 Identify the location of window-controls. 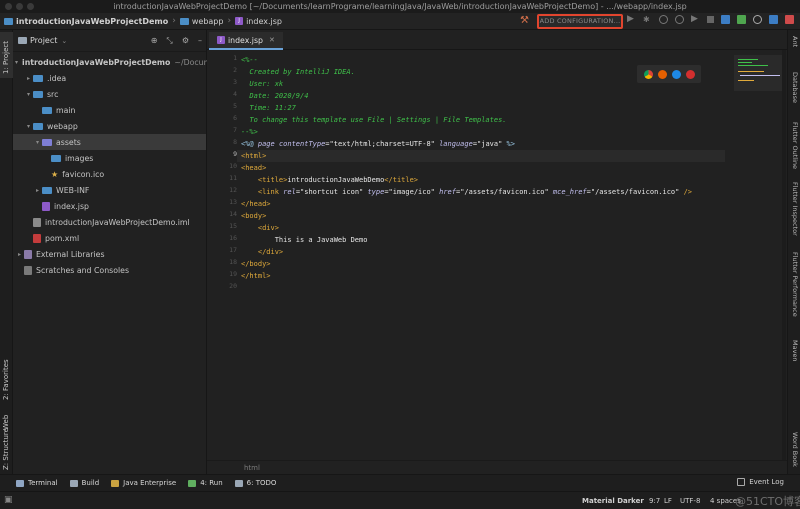
(19, 6).